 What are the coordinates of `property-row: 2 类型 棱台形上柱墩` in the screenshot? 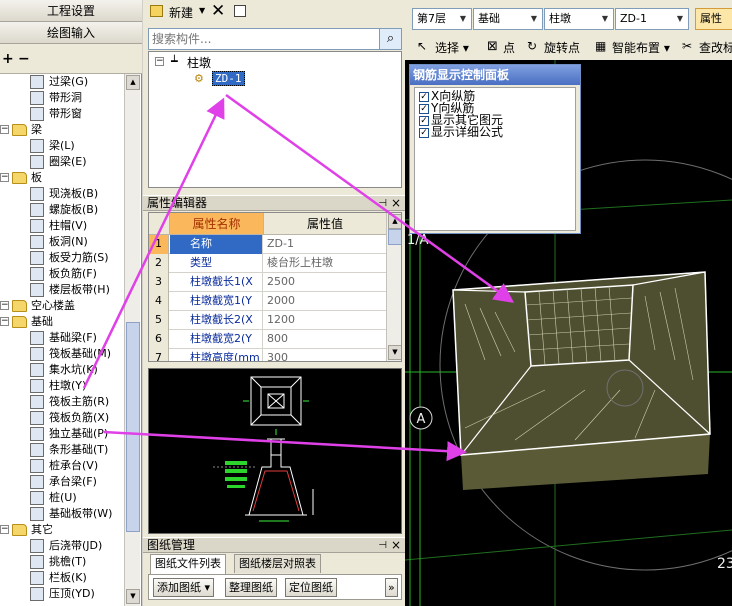 It's located at (268, 263).